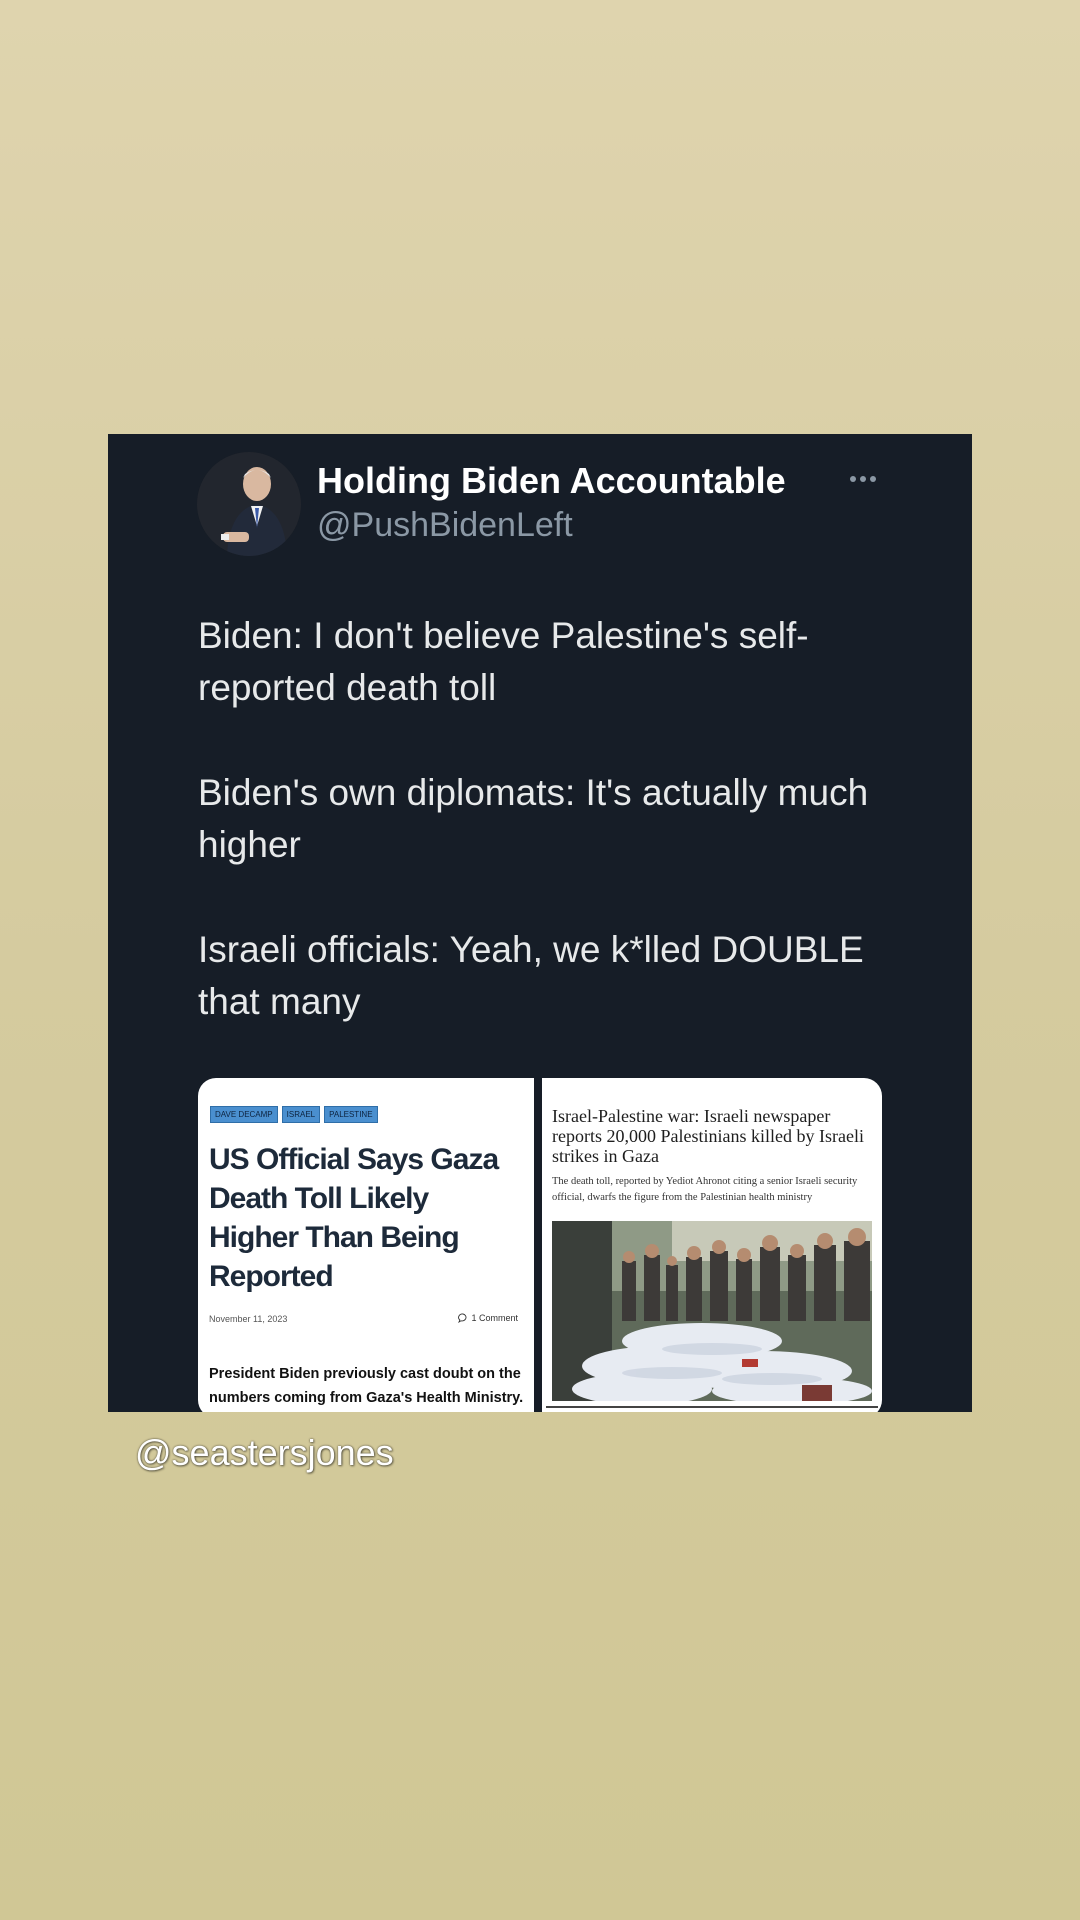  Describe the element at coordinates (249, 504) in the screenshot. I see `profile-avatar` at that location.